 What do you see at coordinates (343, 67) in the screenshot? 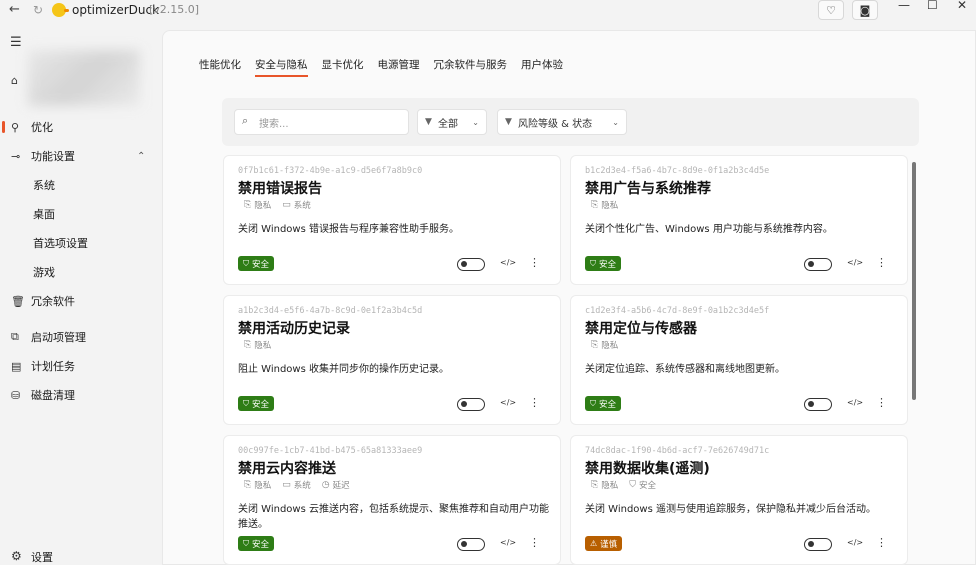
I see `tab-2: 显卡优化` at bounding box center [343, 67].